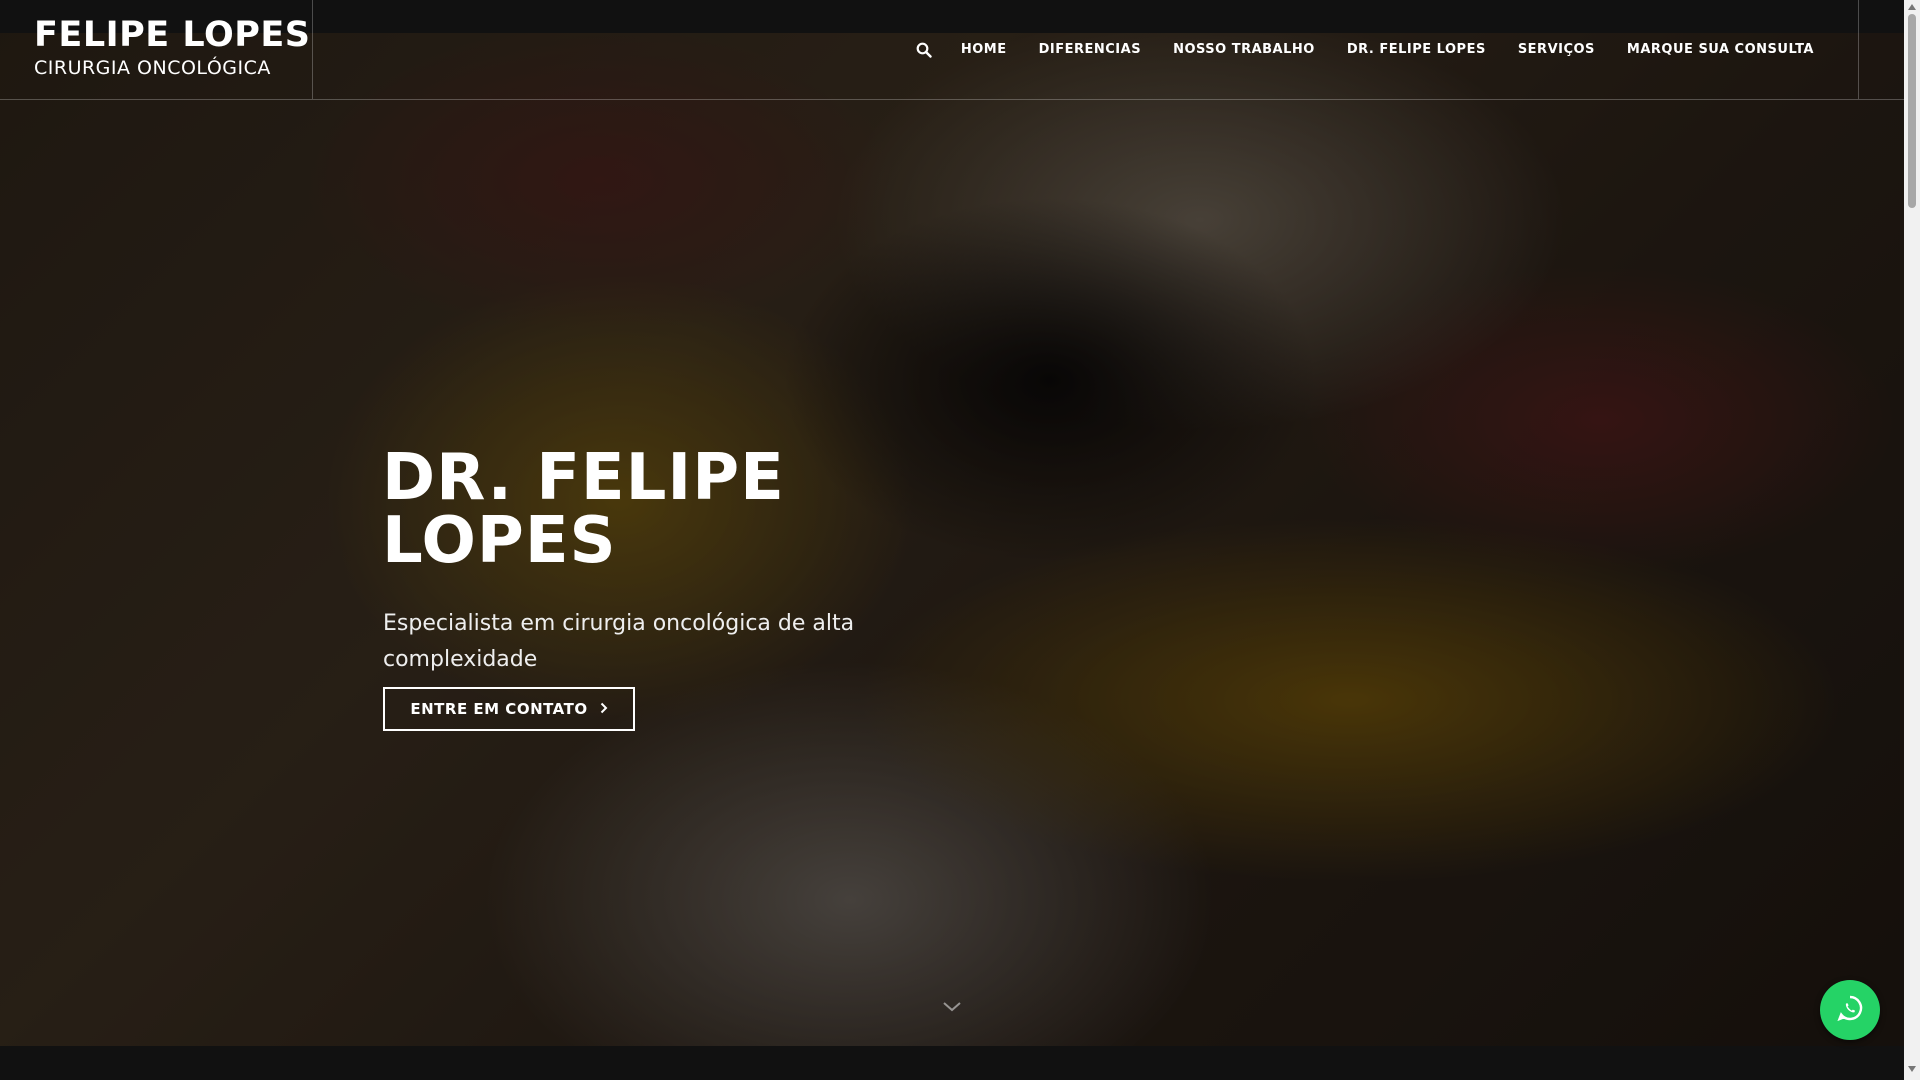  I want to click on contact-button: ENTRE EM CONTATO, so click(509, 709).